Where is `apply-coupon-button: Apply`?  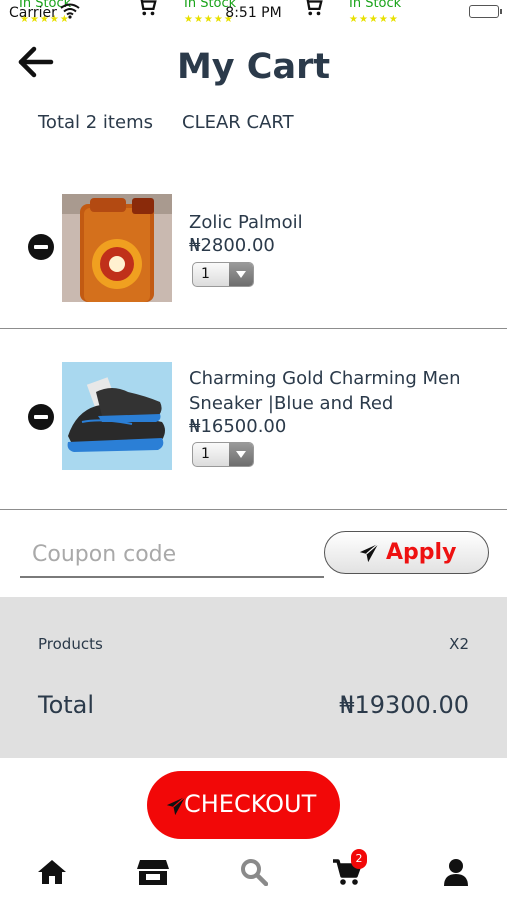 apply-coupon-button: Apply is located at coordinates (406, 552).